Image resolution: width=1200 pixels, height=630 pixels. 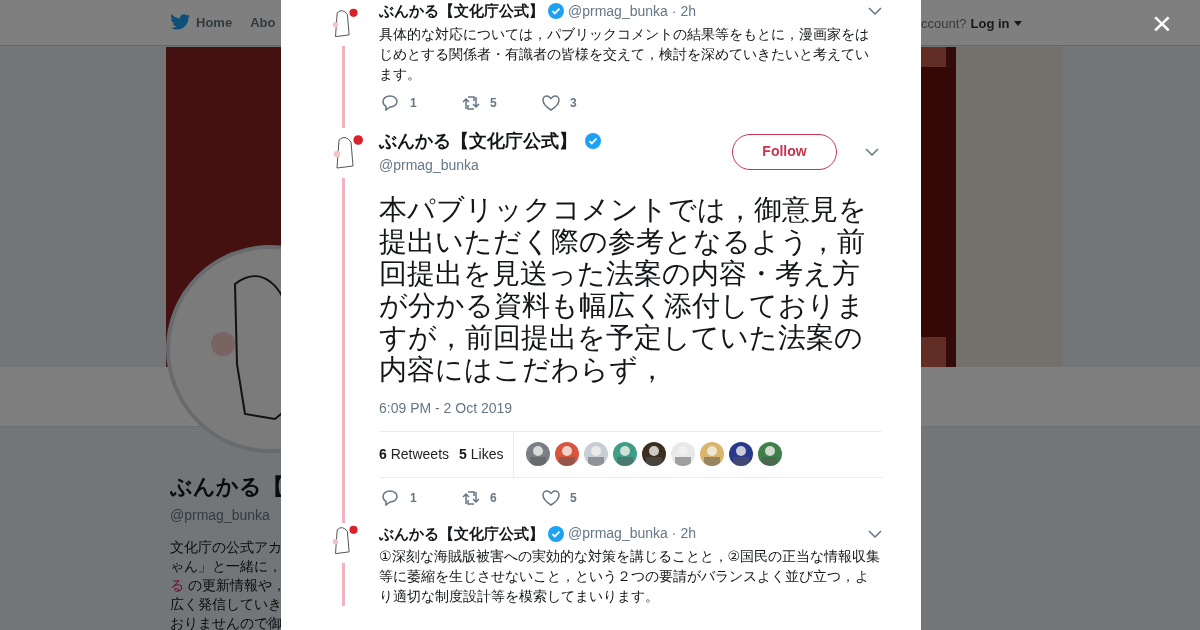 What do you see at coordinates (225, 547) in the screenshot?
I see `bio-text: 文化庁の公式アカ` at bounding box center [225, 547].